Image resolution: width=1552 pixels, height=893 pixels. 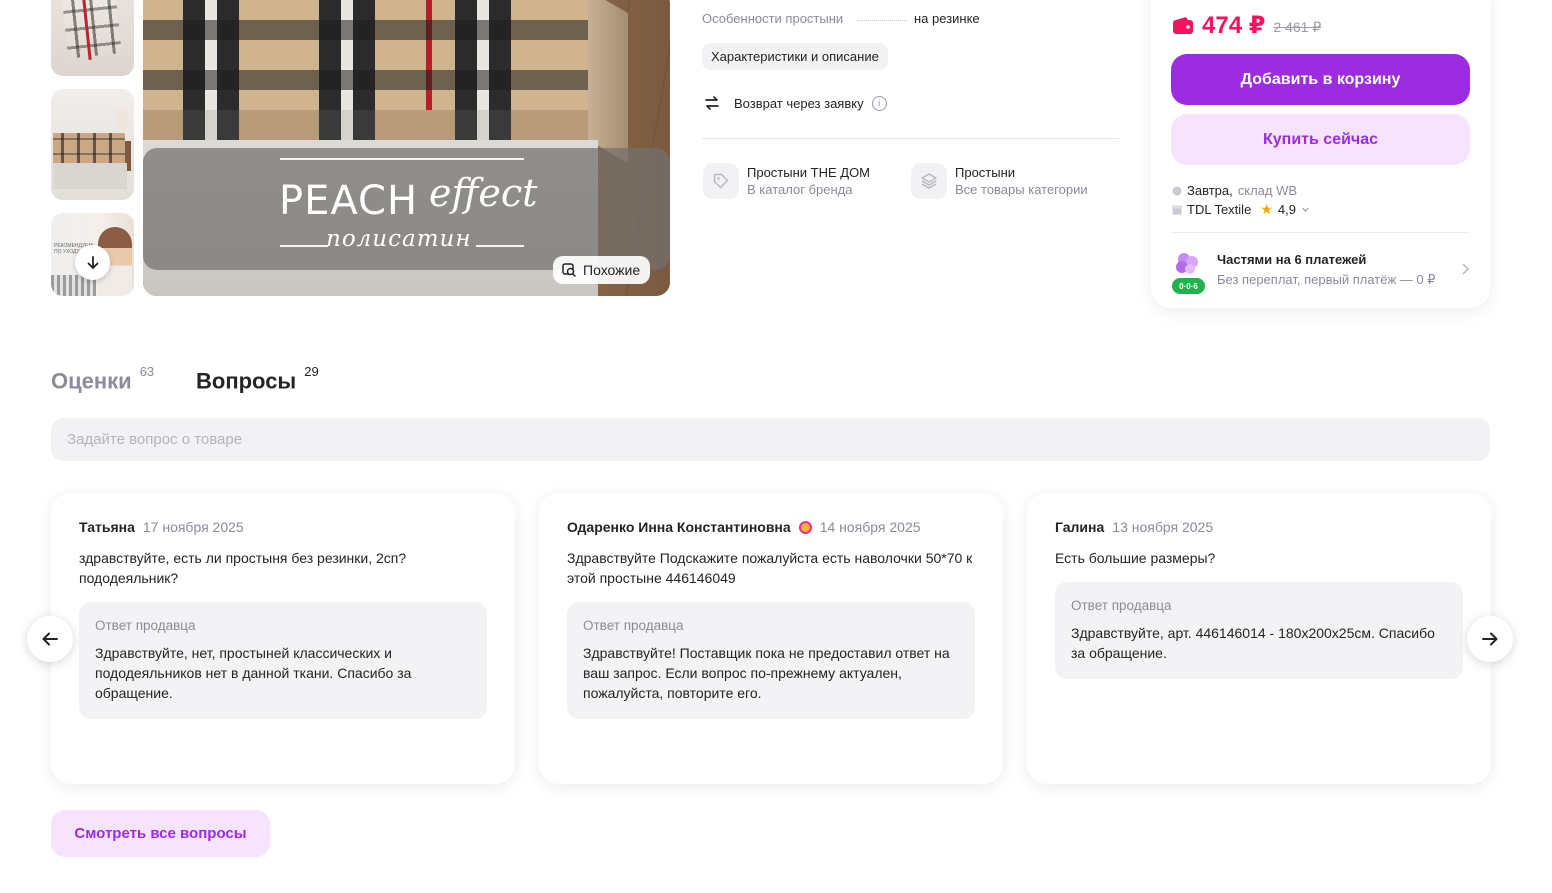 What do you see at coordinates (800, 189) in the screenshot?
I see `category-link-brand-subtitle: В каталог бренда` at bounding box center [800, 189].